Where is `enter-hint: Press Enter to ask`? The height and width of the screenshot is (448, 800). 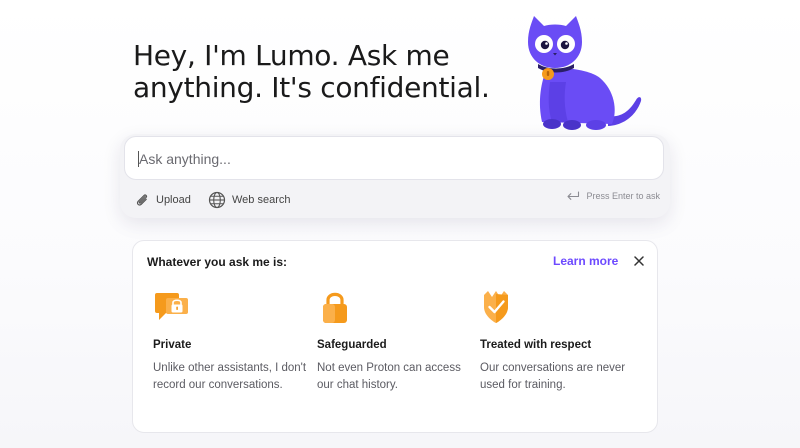
enter-hint: Press Enter to ask is located at coordinates (613, 196).